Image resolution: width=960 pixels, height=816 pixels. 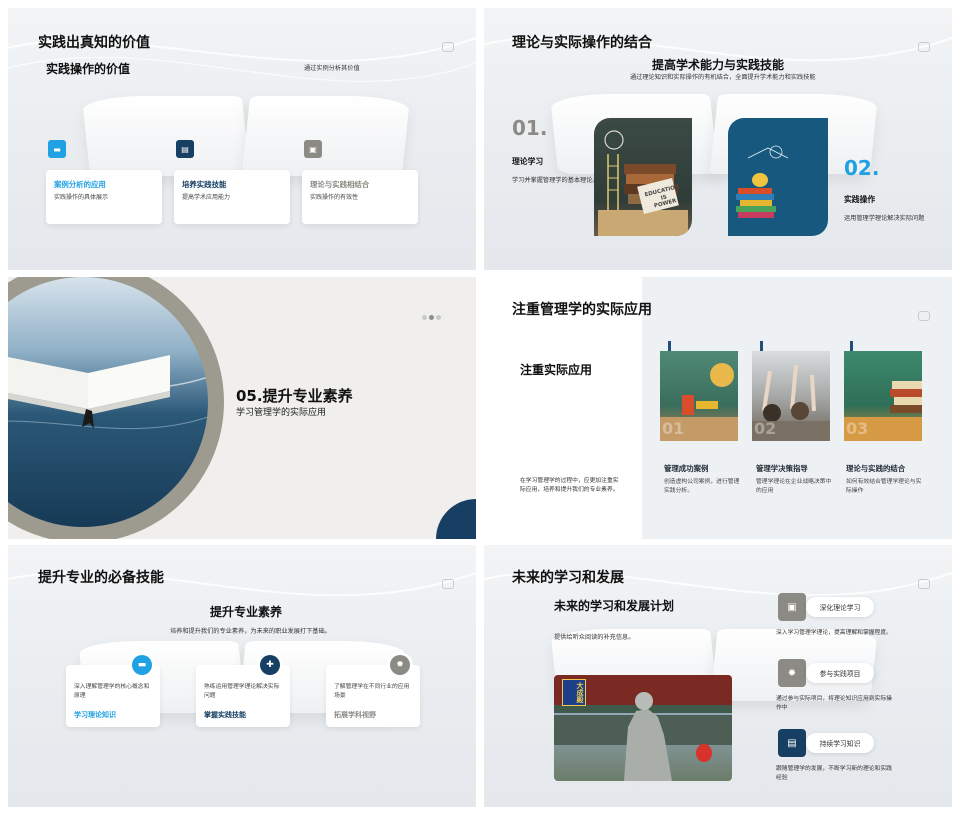 What do you see at coordinates (857, 428) in the screenshot?
I see `photo-number: 03` at bounding box center [857, 428].